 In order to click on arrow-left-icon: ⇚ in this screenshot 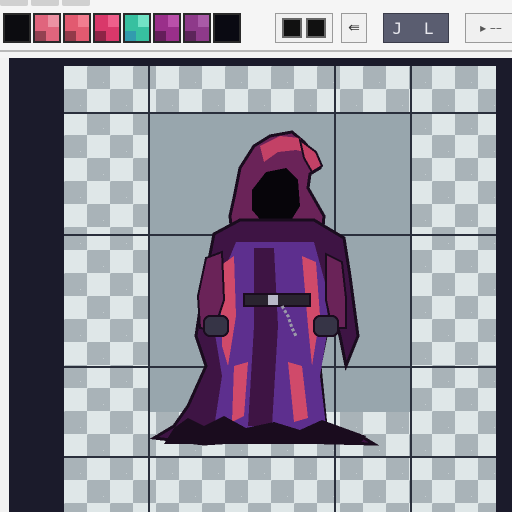, I will do `click(354, 28)`.